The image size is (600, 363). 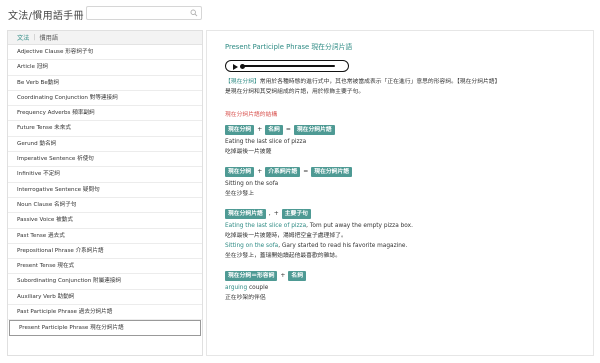 What do you see at coordinates (105, 206) in the screenshot?
I see `list-item: Noun Clause 名詞子句` at bounding box center [105, 206].